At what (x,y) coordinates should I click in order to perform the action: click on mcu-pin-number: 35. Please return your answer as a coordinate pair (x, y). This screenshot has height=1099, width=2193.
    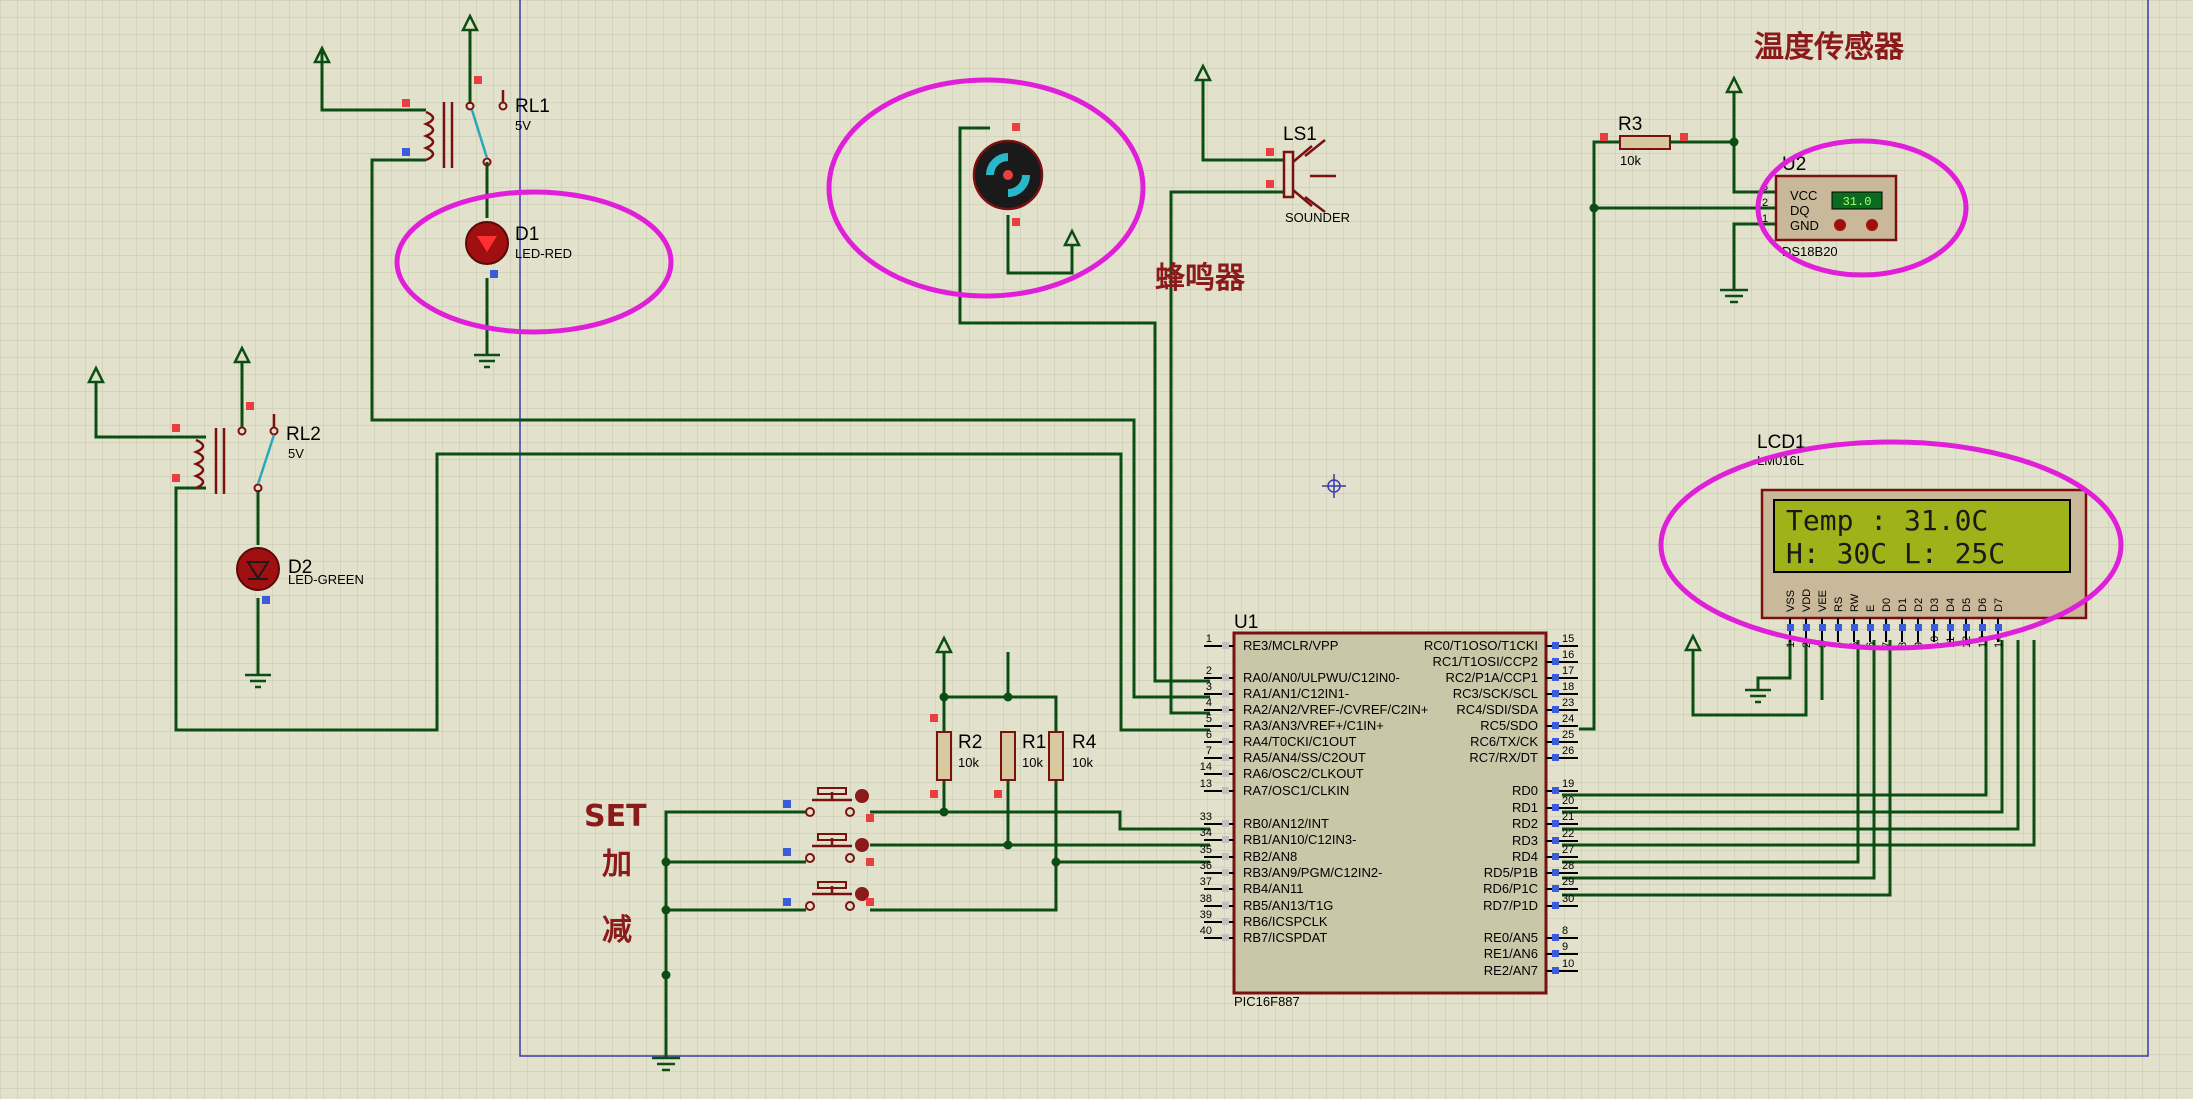
    Looking at the image, I should click on (1206, 850).